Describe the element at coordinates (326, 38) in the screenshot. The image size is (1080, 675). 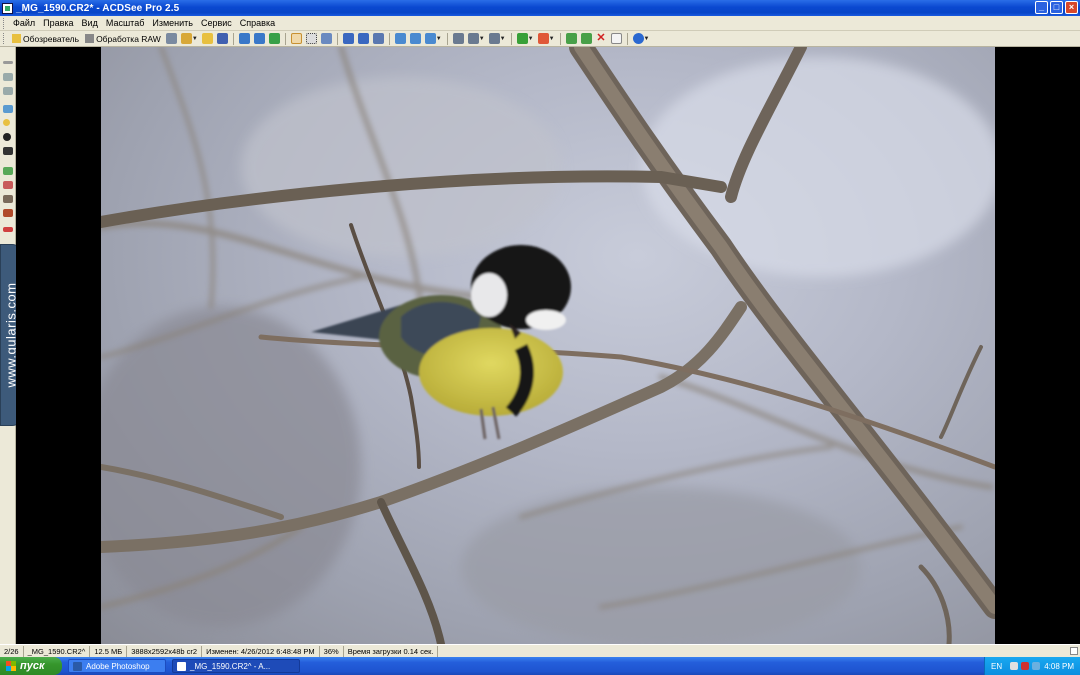
I see `magnifier-icon` at that location.